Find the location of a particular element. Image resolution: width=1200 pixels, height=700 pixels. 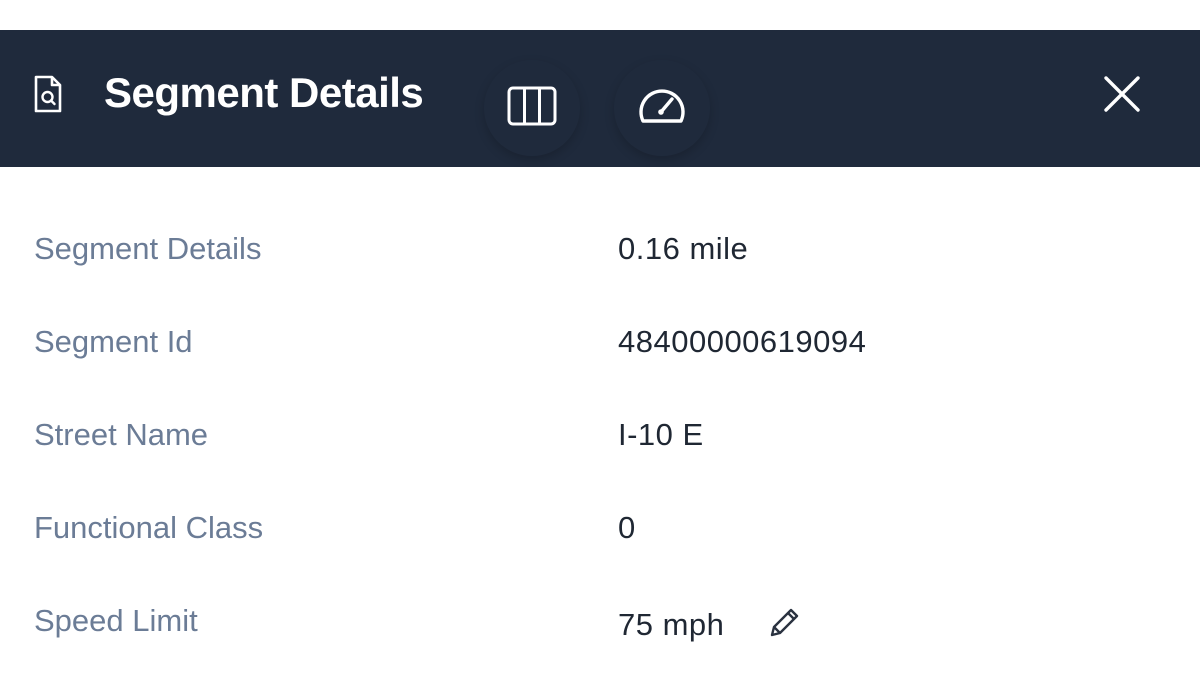

detail-label: Street Name is located at coordinates (121, 434).